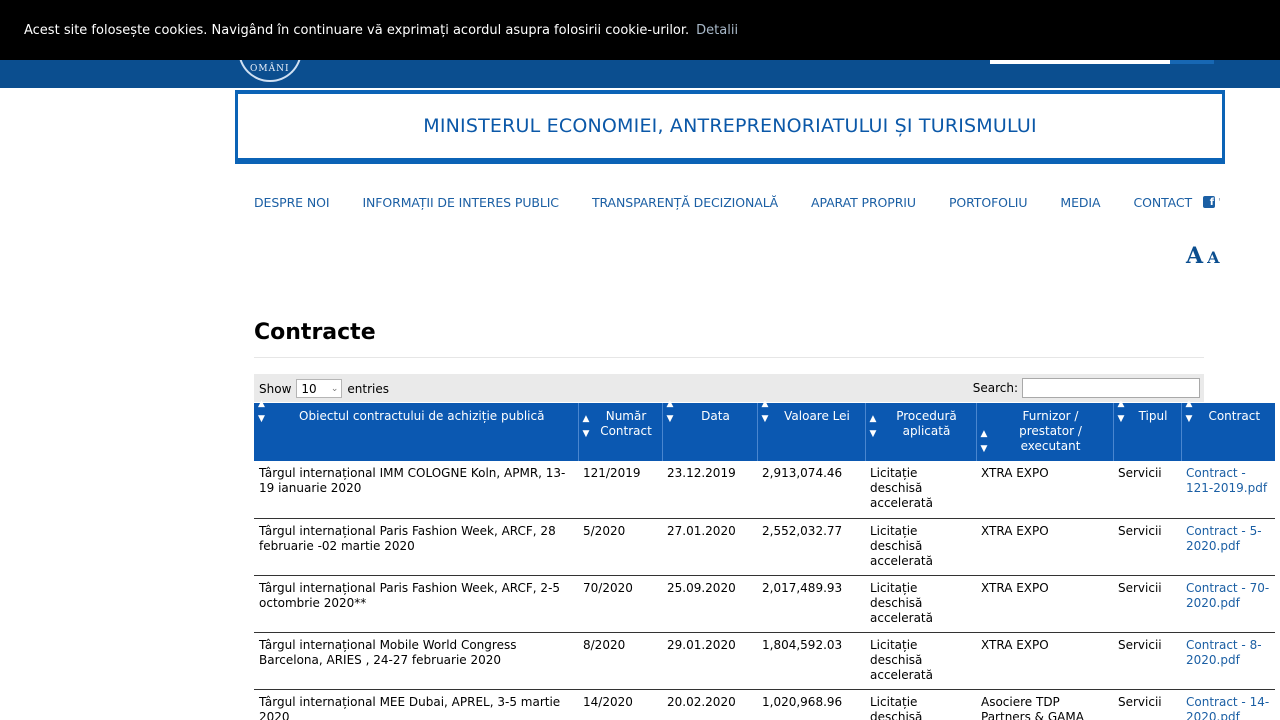 This screenshot has width=1280, height=720. What do you see at coordinates (1228, 430) in the screenshot?
I see `column-header-contract: Contract ▲ ▼` at bounding box center [1228, 430].